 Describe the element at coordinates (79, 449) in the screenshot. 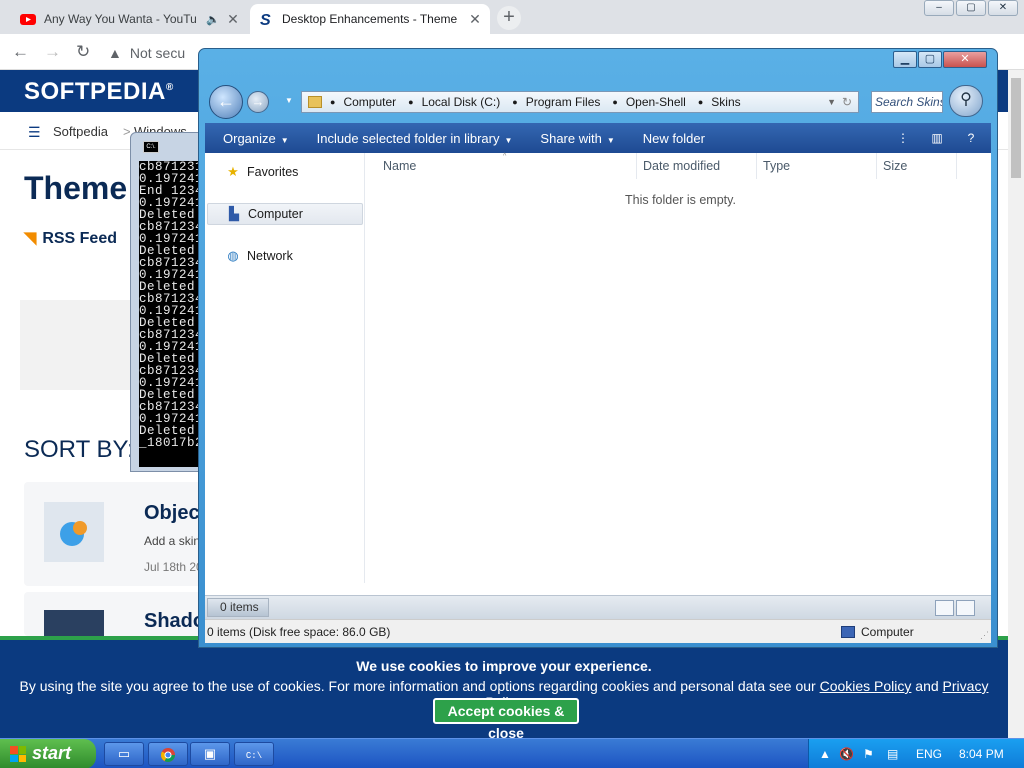

I see `sort-by-heading: SORT BY:` at that location.